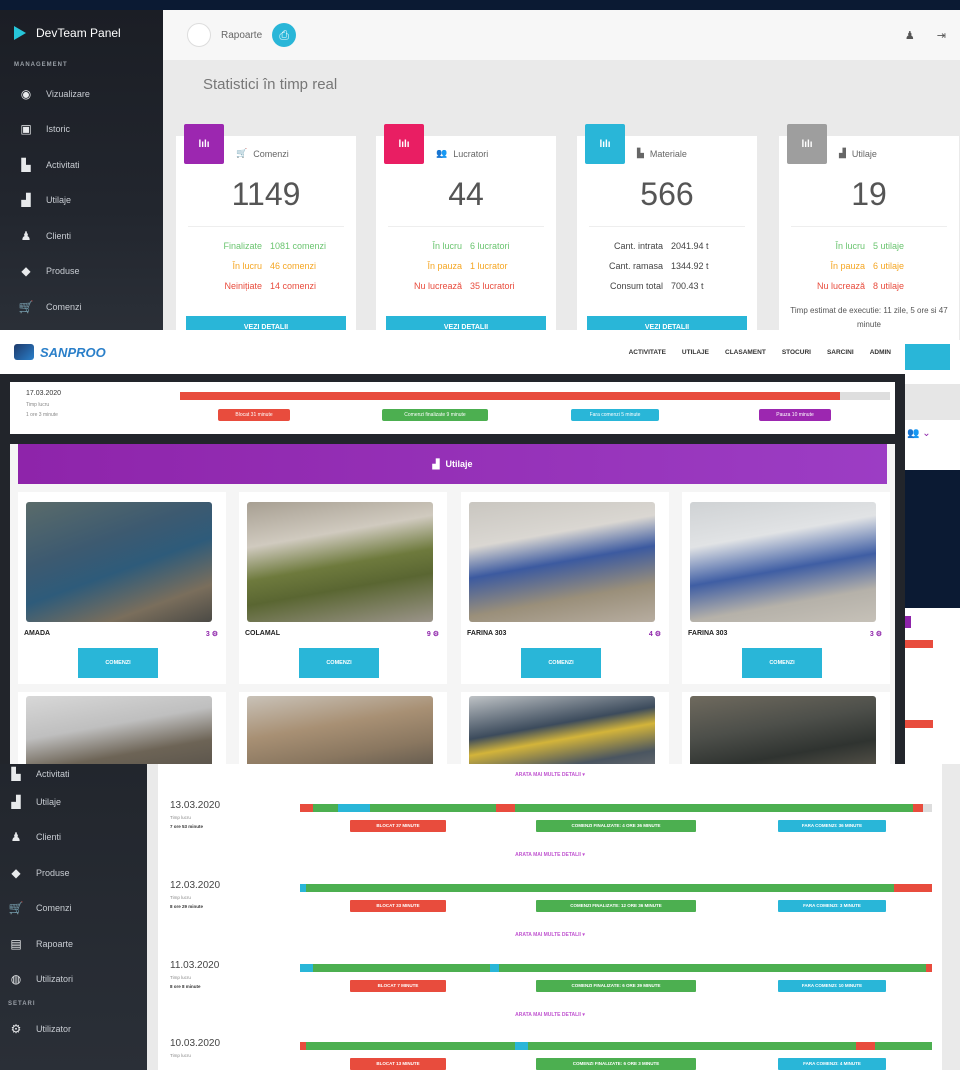 Image resolution: width=960 pixels, height=1070 pixels. I want to click on sidebar-item-label: Rapoarte, so click(55, 943).